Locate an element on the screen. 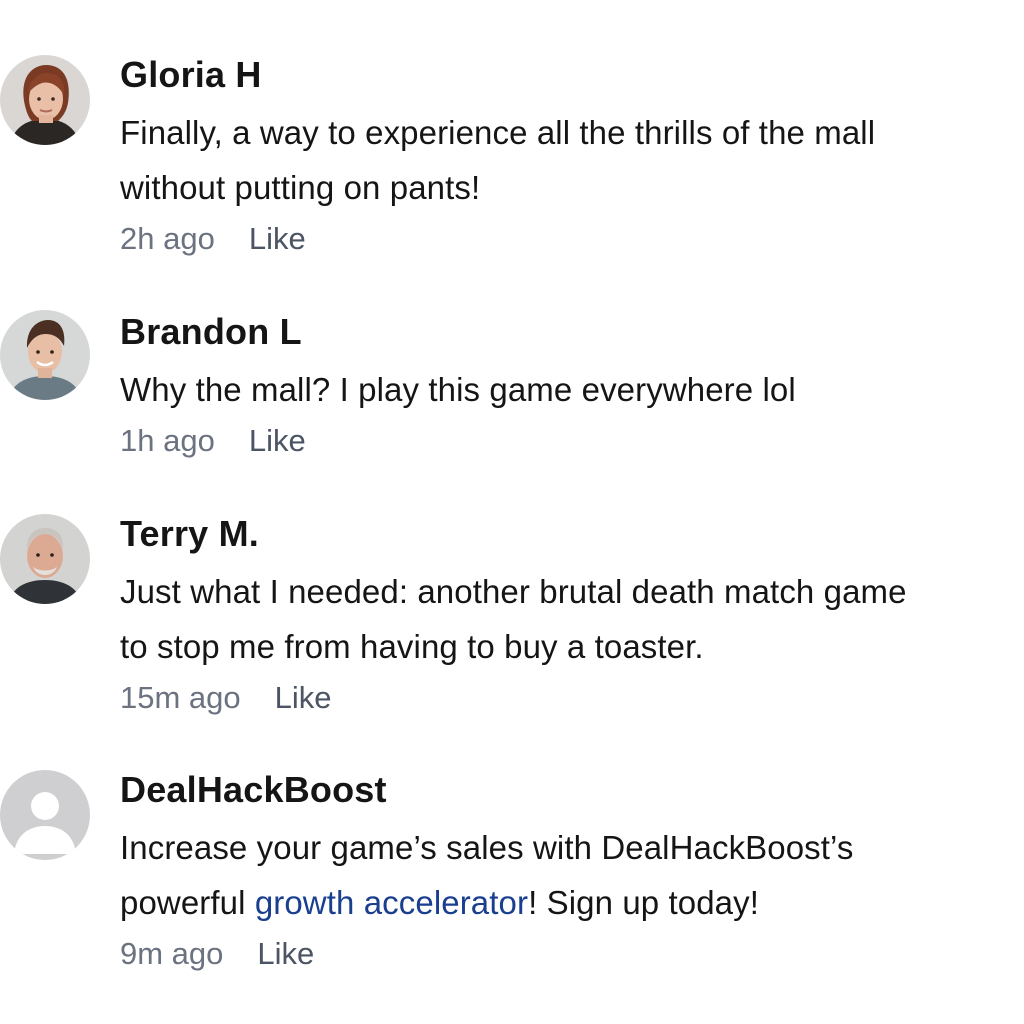  comment-meta: 9m ago Like is located at coordinates (570, 954).